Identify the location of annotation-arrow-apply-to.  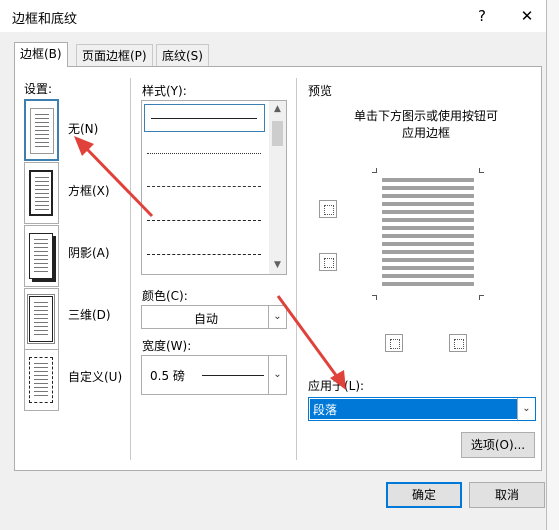
(308, 337).